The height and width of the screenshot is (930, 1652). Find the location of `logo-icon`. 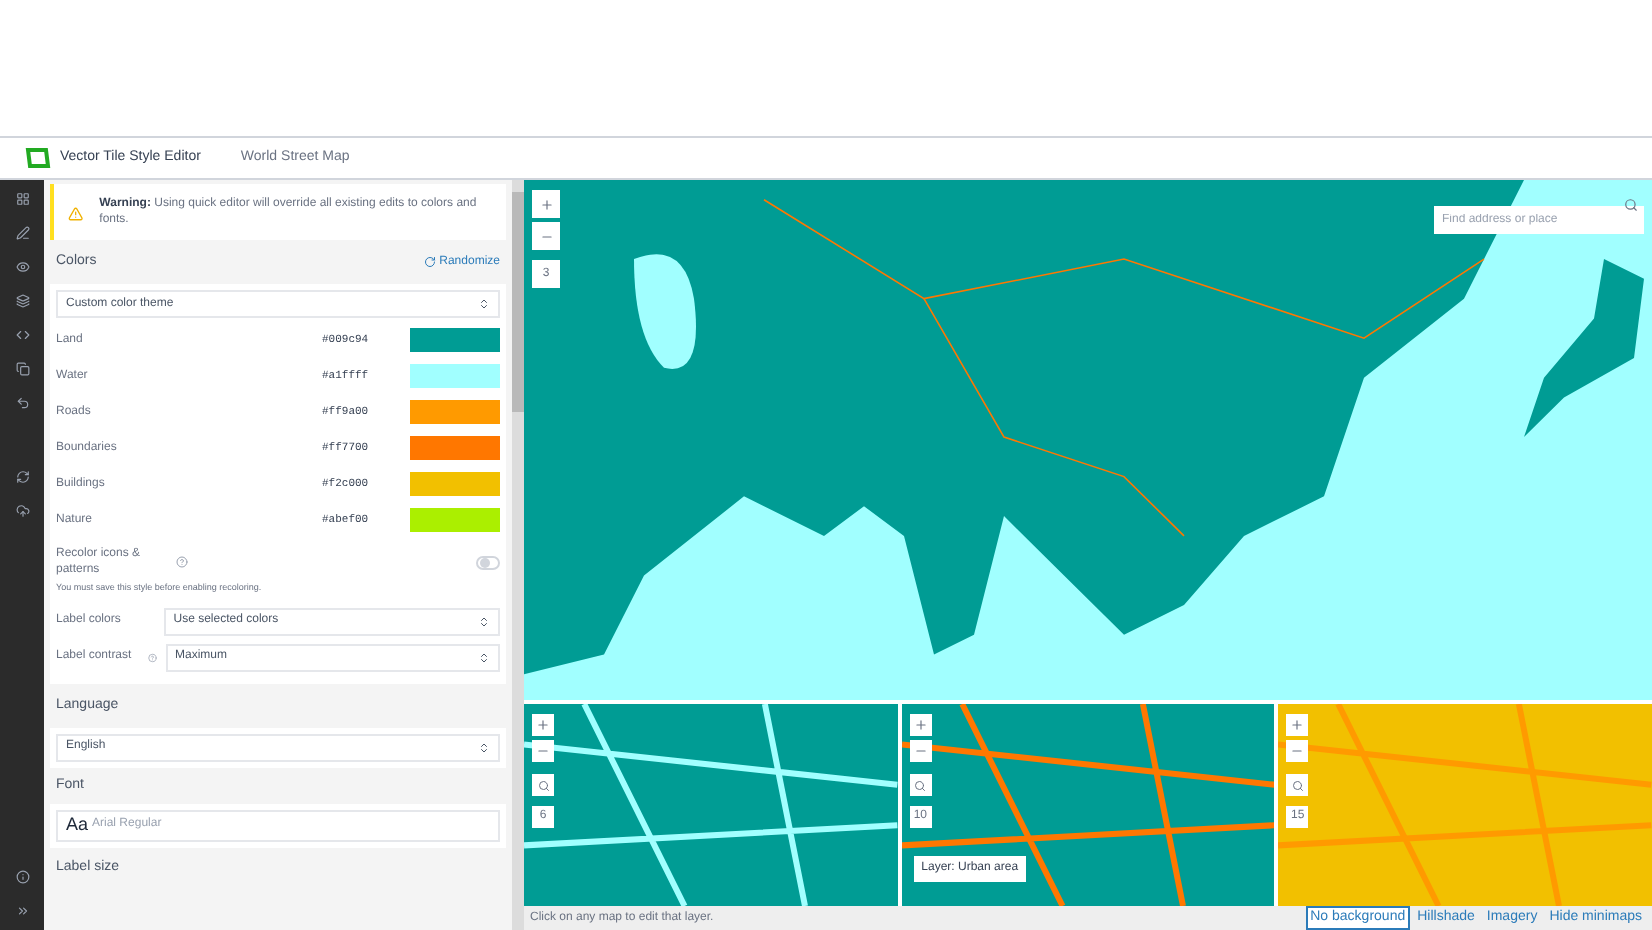

logo-icon is located at coordinates (38, 158).